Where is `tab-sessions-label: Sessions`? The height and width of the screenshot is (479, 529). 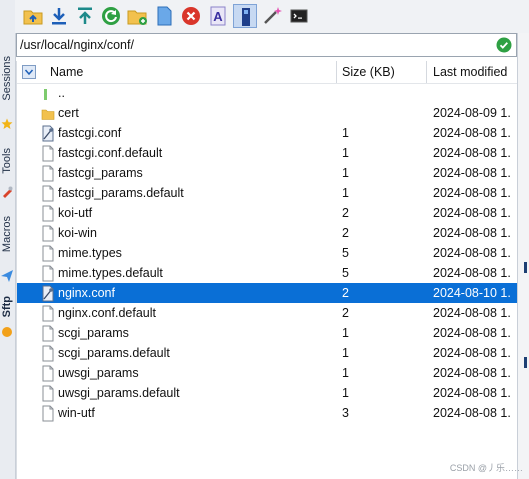
tab-sessions-label: Sessions is located at coordinates (7, 78).